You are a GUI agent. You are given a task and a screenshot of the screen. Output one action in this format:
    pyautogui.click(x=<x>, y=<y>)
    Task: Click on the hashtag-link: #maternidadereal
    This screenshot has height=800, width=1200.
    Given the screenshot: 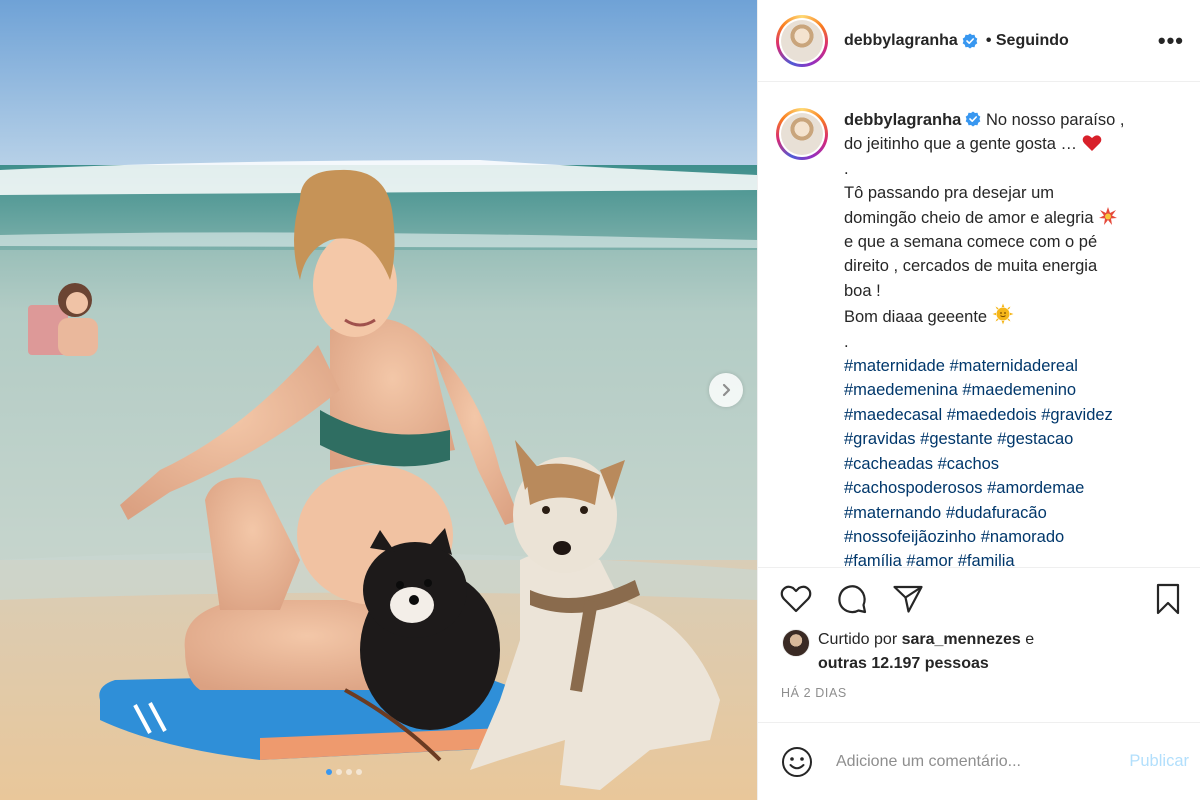 What is the action you would take?
    pyautogui.click(x=1014, y=366)
    